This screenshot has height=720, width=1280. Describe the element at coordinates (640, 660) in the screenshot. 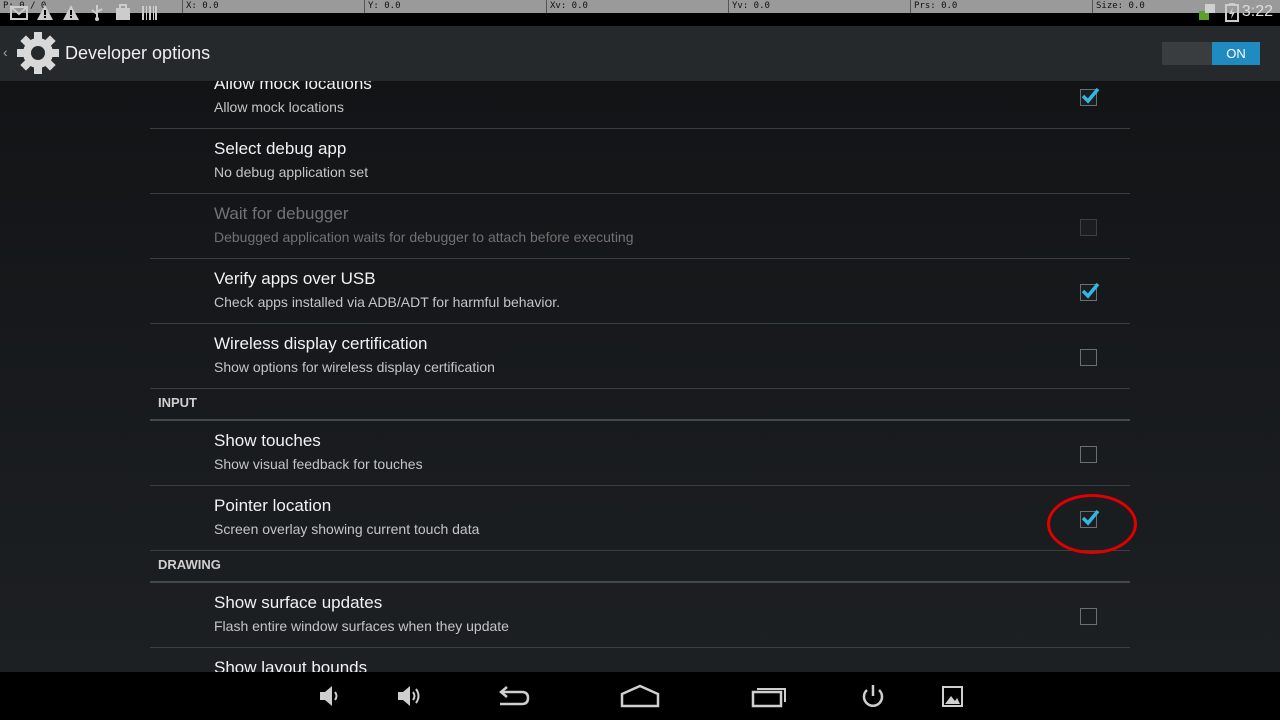

I see `pref-show-layout-bounds: Show layout bounds` at that location.